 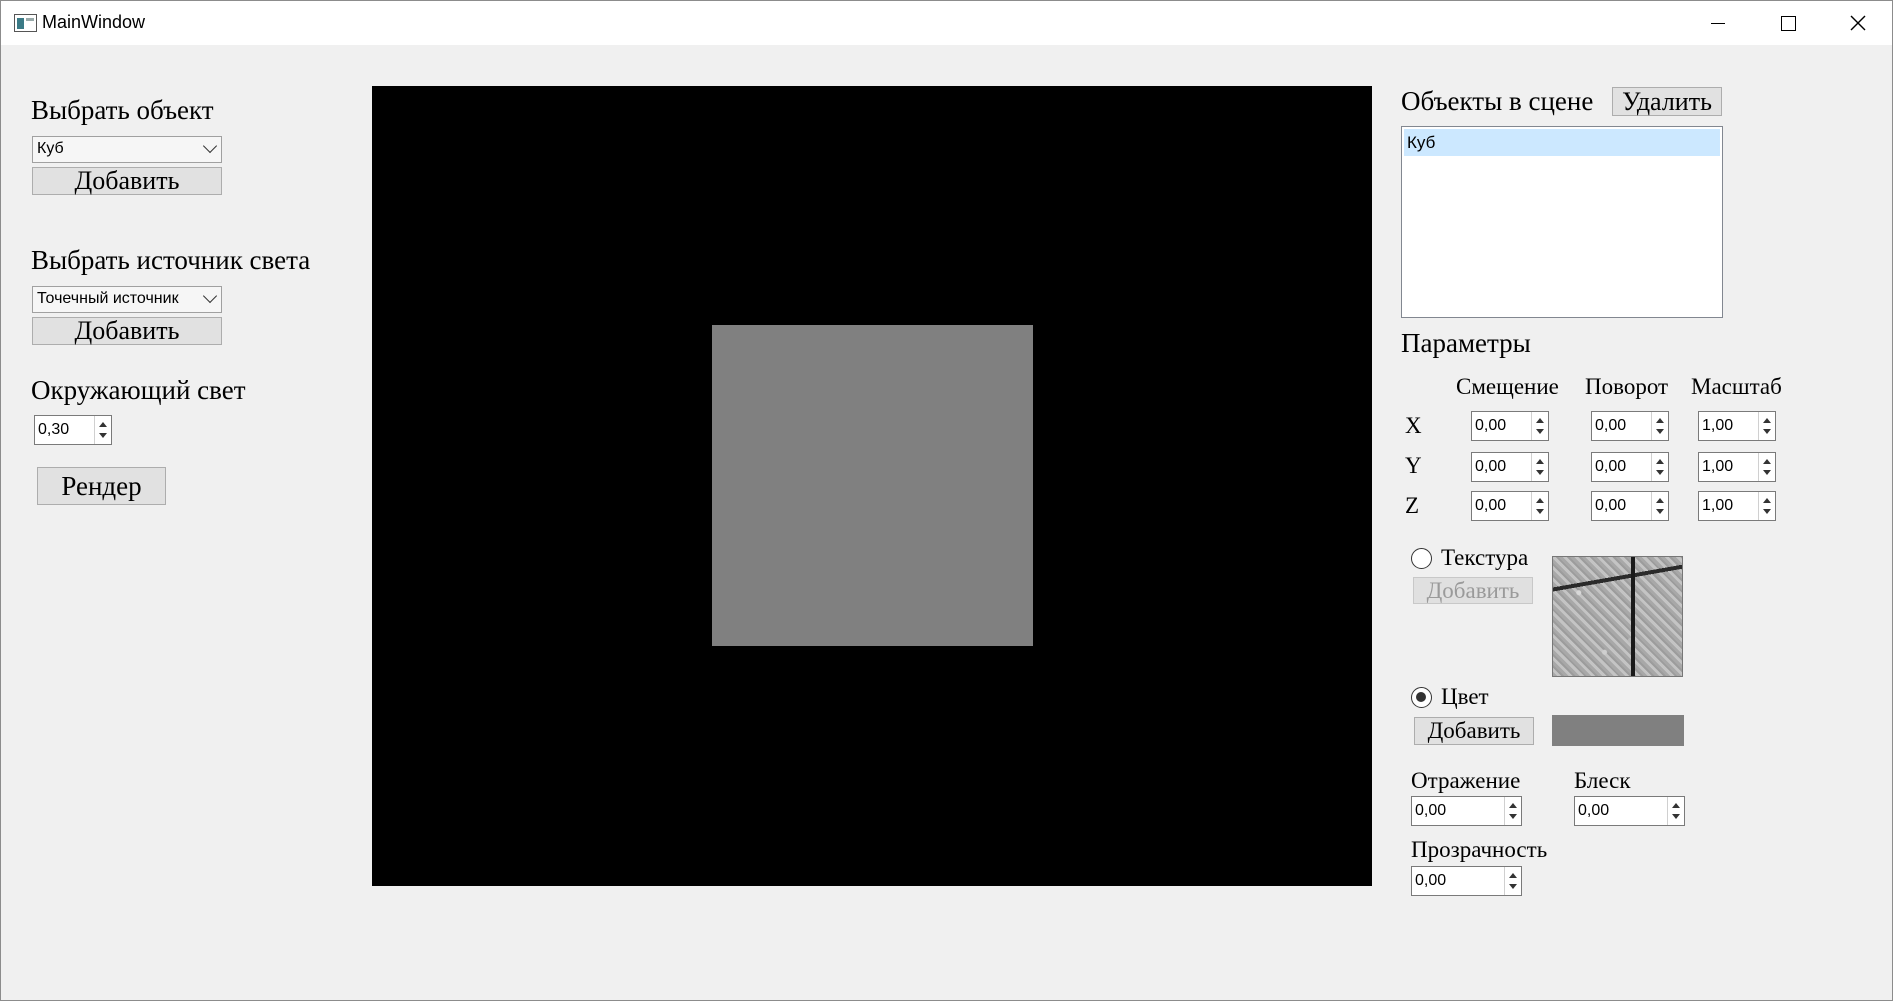 I want to click on add-object-button: Добавить, so click(x=127, y=180).